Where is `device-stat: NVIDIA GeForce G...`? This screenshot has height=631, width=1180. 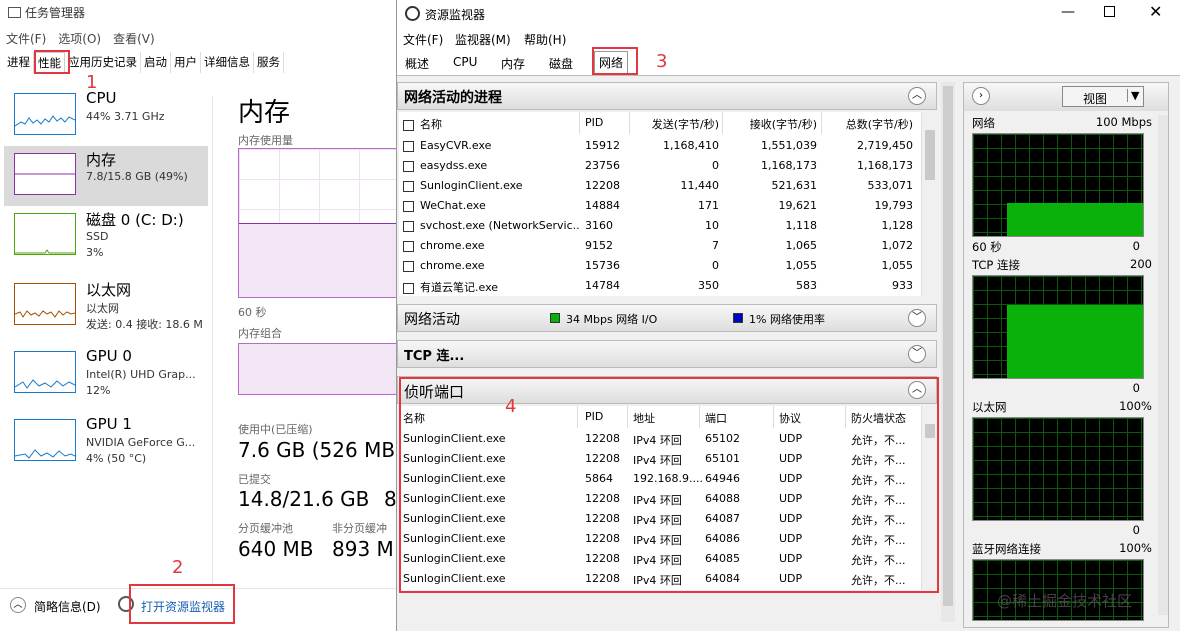
device-stat: NVIDIA GeForce G... is located at coordinates (141, 442).